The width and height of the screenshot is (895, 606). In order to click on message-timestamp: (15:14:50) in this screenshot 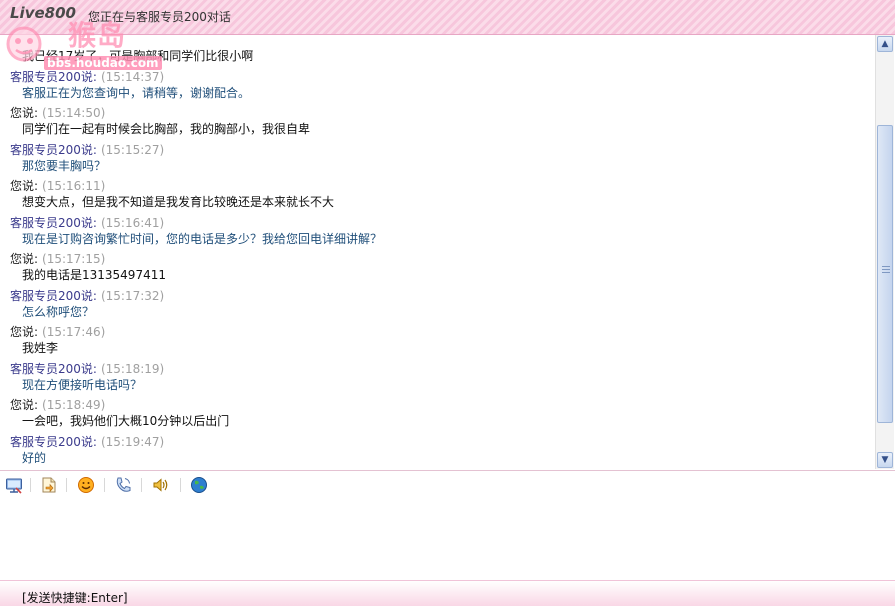, I will do `click(74, 113)`.